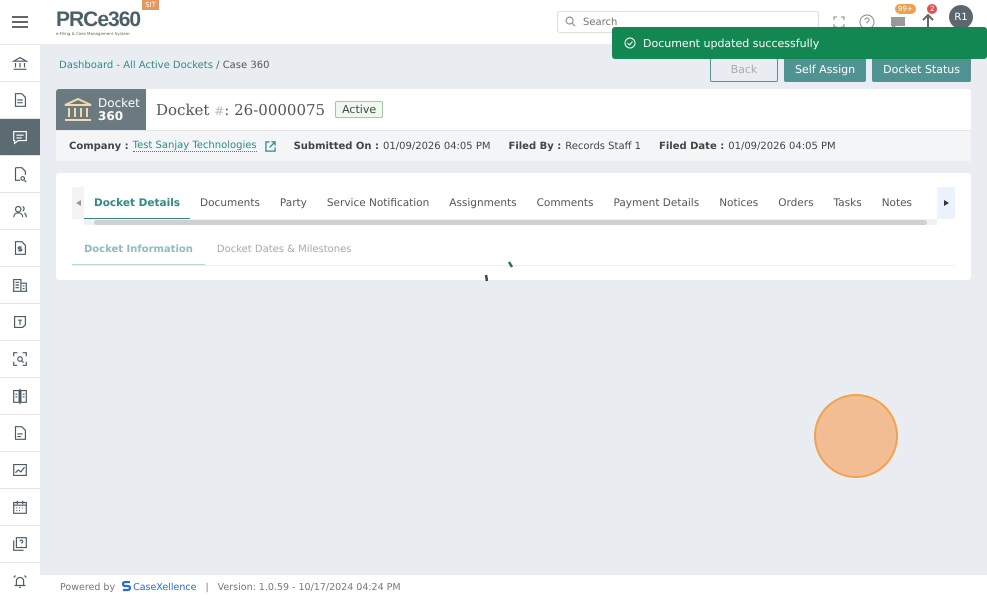 This screenshot has width=987, height=599. I want to click on tab: Notices, so click(738, 203).